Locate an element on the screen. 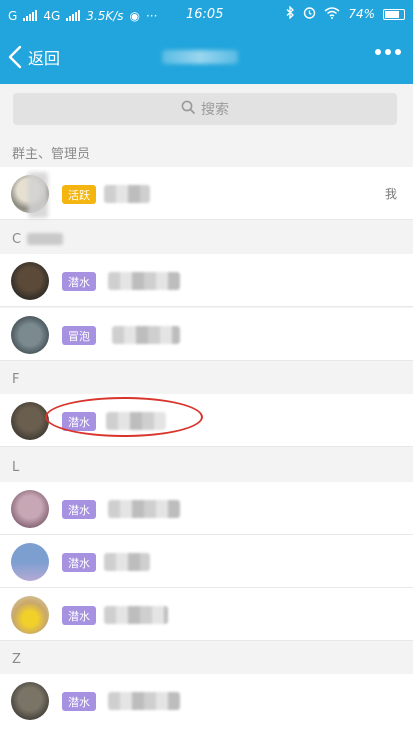  back-button: 返回 is located at coordinates (34, 57).